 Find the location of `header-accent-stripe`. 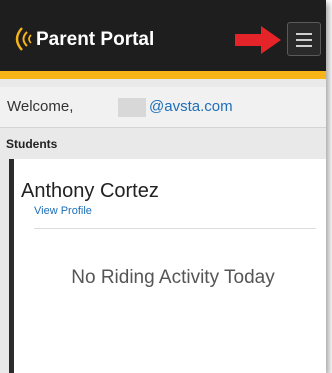

header-accent-stripe is located at coordinates (163, 75).